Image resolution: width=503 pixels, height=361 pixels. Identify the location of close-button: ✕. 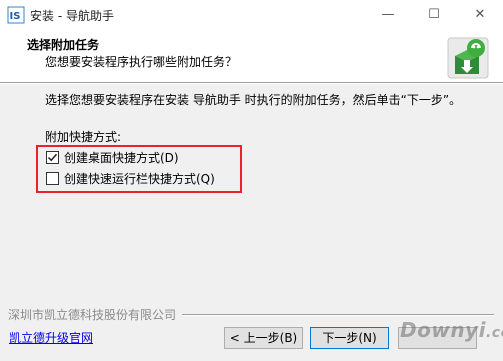
(480, 15).